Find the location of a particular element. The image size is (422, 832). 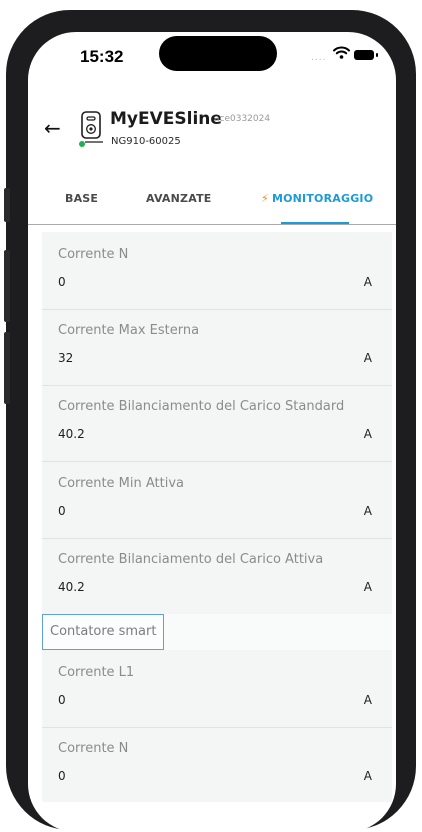

tab-monitoraggio-label: MONITORAGGIO is located at coordinates (322, 198).